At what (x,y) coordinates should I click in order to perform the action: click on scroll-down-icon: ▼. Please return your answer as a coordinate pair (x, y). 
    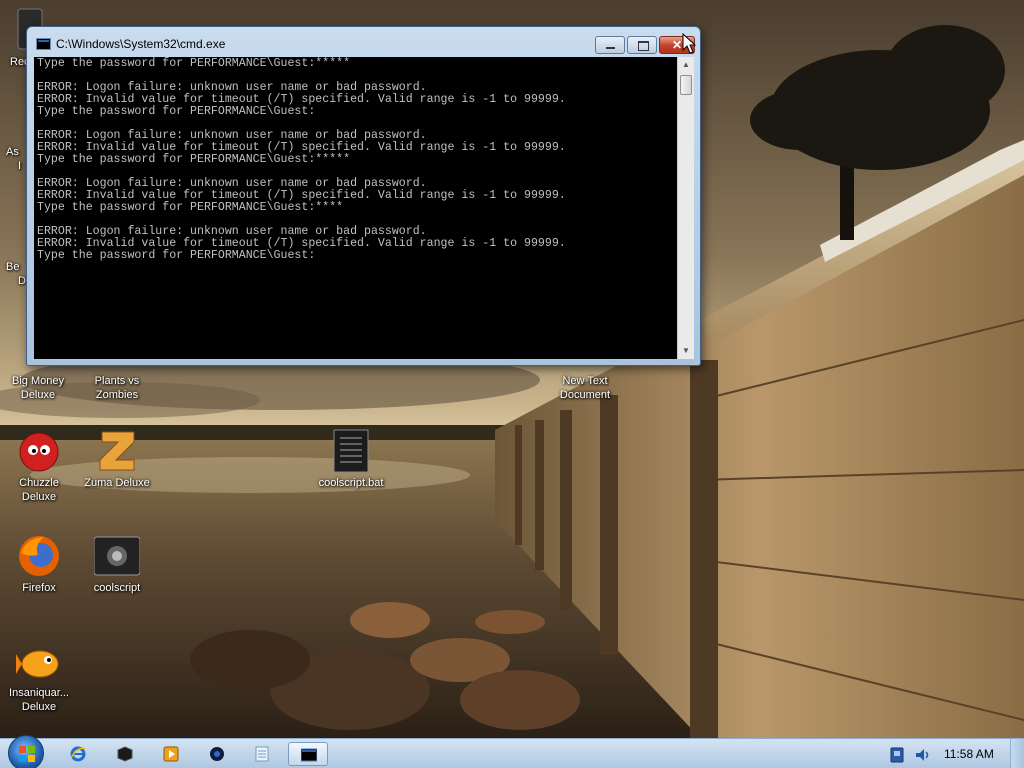
    Looking at the image, I should click on (686, 351).